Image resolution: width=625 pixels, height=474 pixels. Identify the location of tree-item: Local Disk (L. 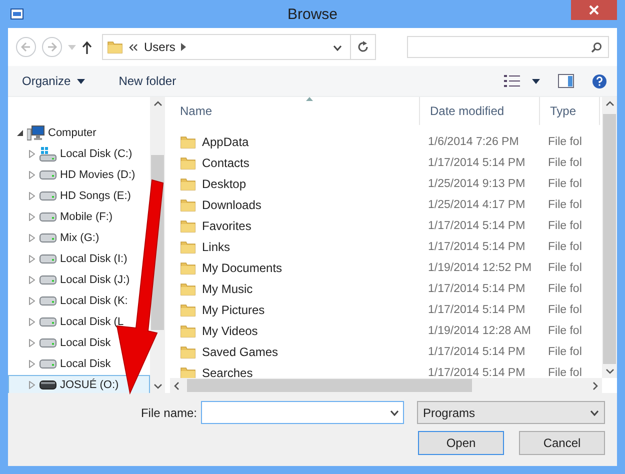
(66, 322).